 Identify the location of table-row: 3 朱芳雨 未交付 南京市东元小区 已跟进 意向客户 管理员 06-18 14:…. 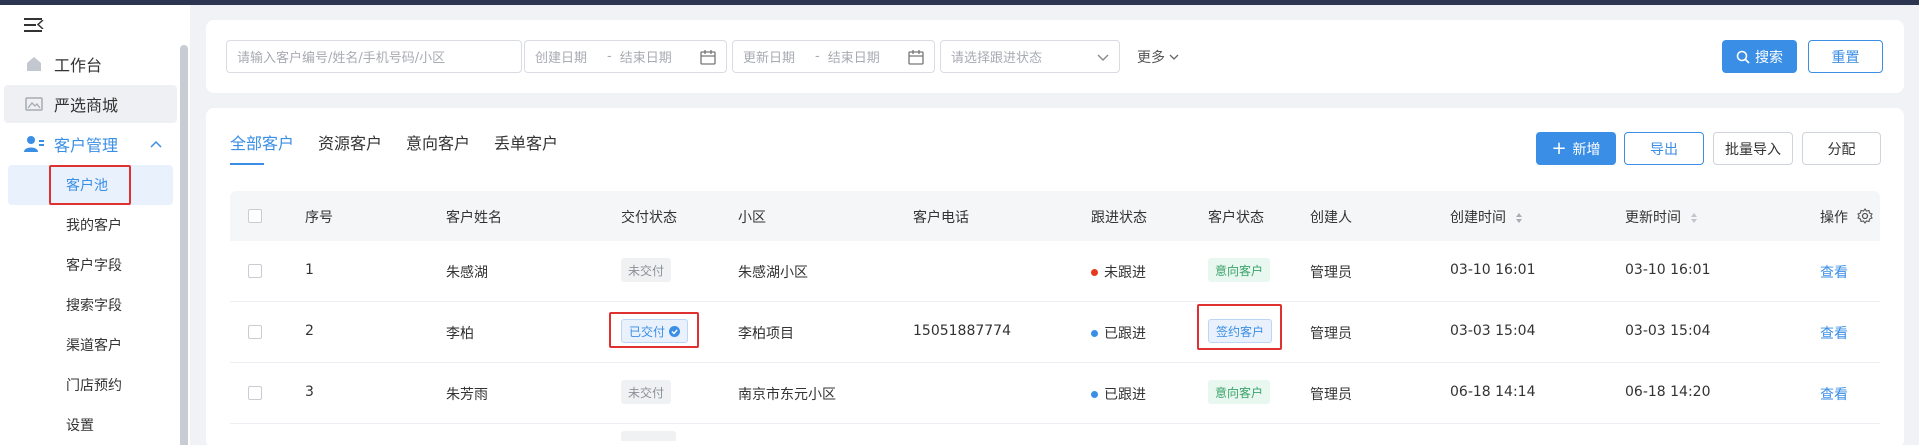
(1055, 393).